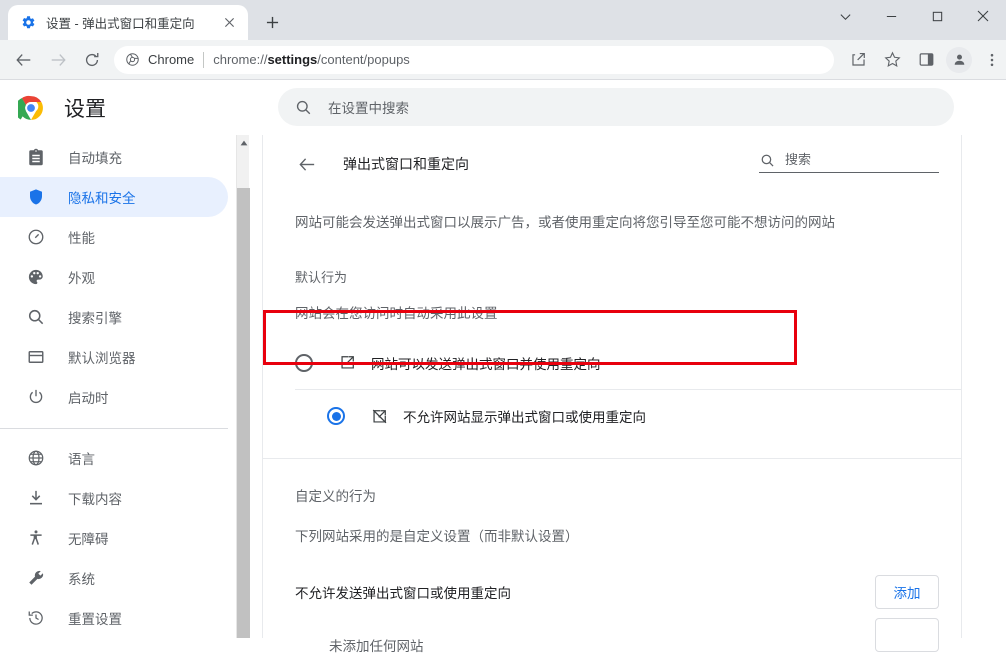  I want to click on browser-window-icon, so click(36, 357).